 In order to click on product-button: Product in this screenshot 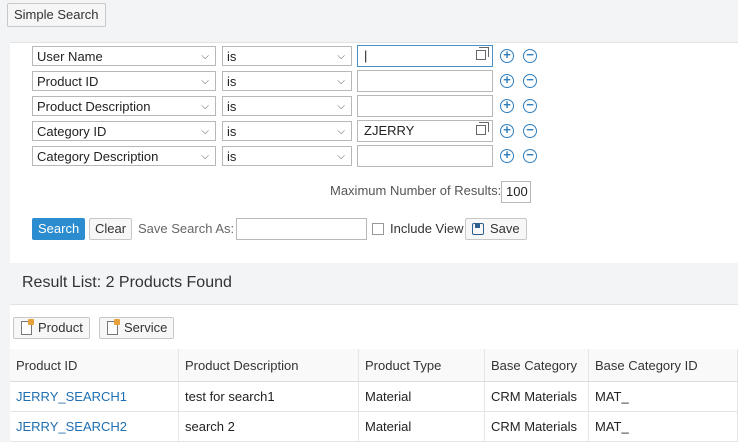, I will do `click(51, 328)`.